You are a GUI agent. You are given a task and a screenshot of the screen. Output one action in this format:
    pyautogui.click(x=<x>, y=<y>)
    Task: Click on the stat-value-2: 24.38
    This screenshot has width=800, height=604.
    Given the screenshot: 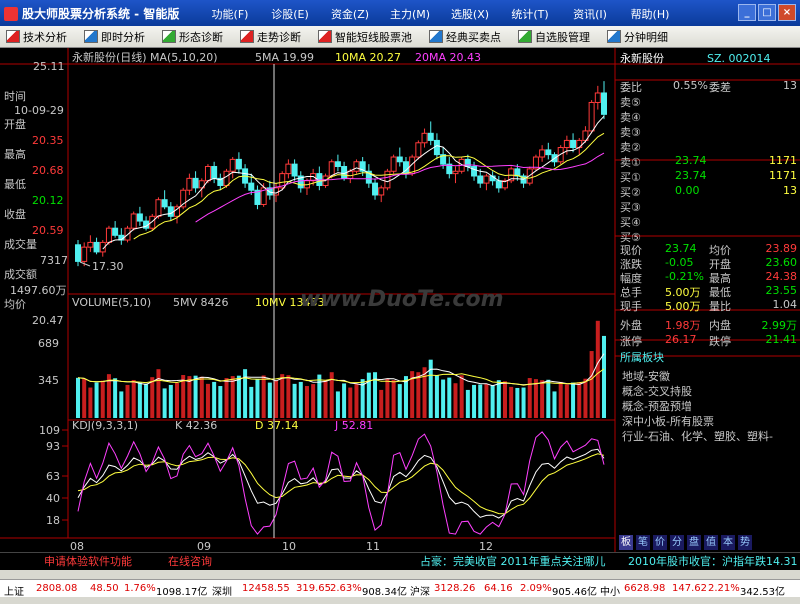 What is the action you would take?
    pyautogui.click(x=781, y=276)
    